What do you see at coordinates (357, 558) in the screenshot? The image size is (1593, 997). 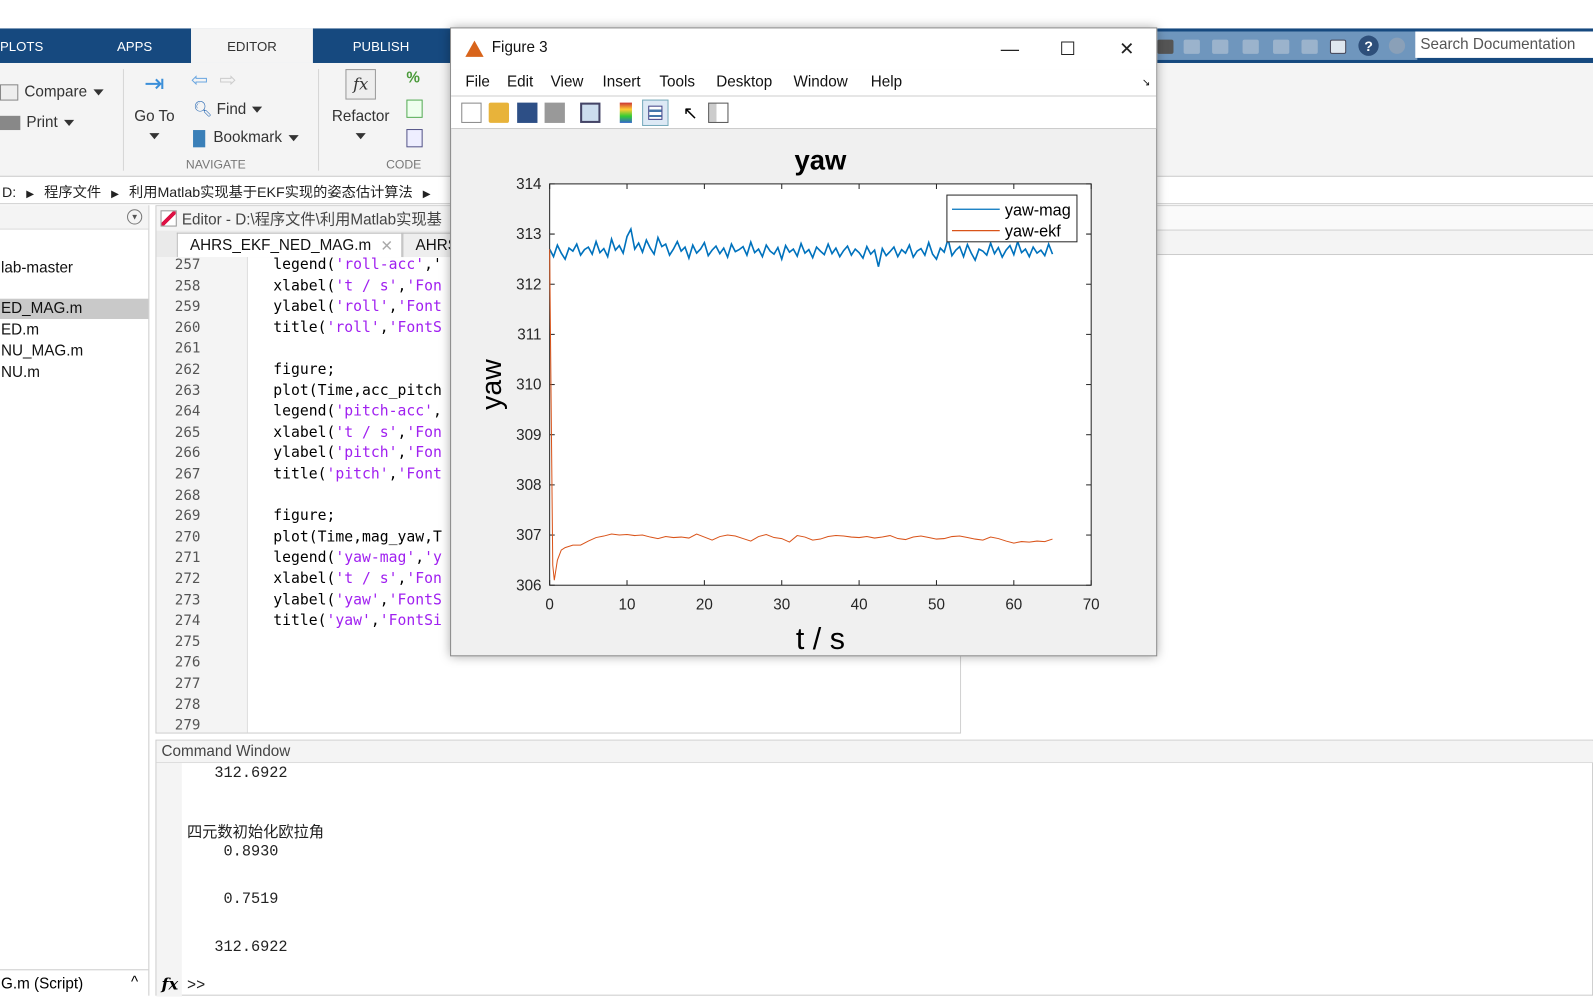 I see `code-line: legend('yaw-mag','y` at bounding box center [357, 558].